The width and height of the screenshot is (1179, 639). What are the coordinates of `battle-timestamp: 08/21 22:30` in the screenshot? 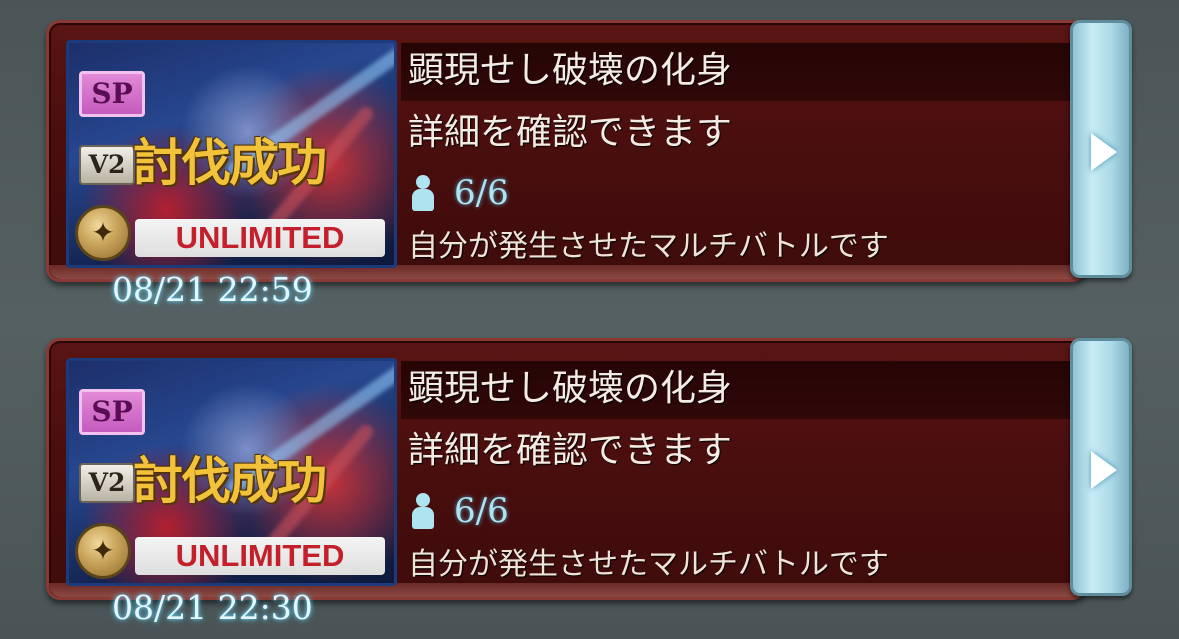 It's located at (212, 607).